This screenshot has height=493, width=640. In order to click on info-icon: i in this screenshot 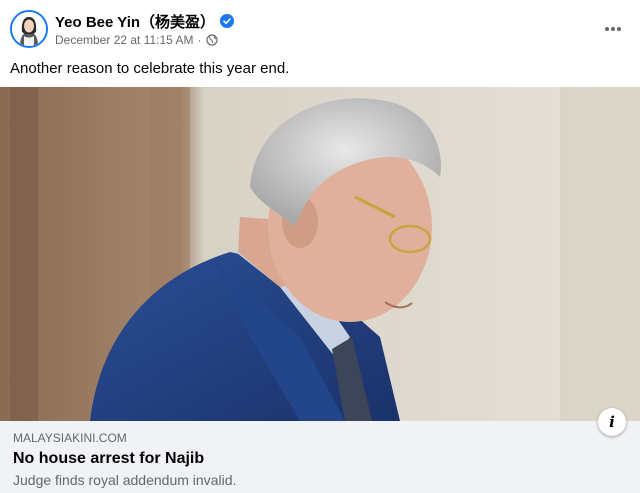, I will do `click(612, 422)`.